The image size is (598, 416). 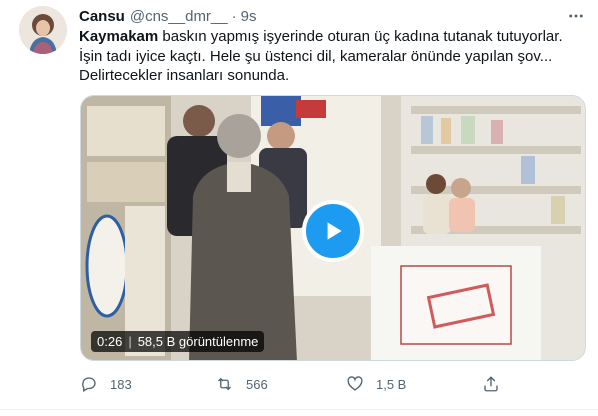 I want to click on tweet-divider, so click(x=299, y=409).